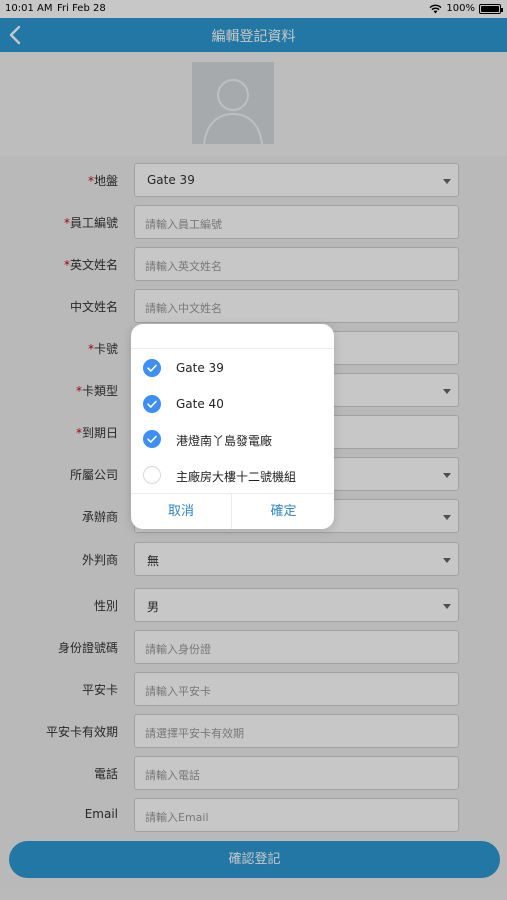 The height and width of the screenshot is (900, 507). What do you see at coordinates (232, 336) in the screenshot?
I see `dialog-header` at bounding box center [232, 336].